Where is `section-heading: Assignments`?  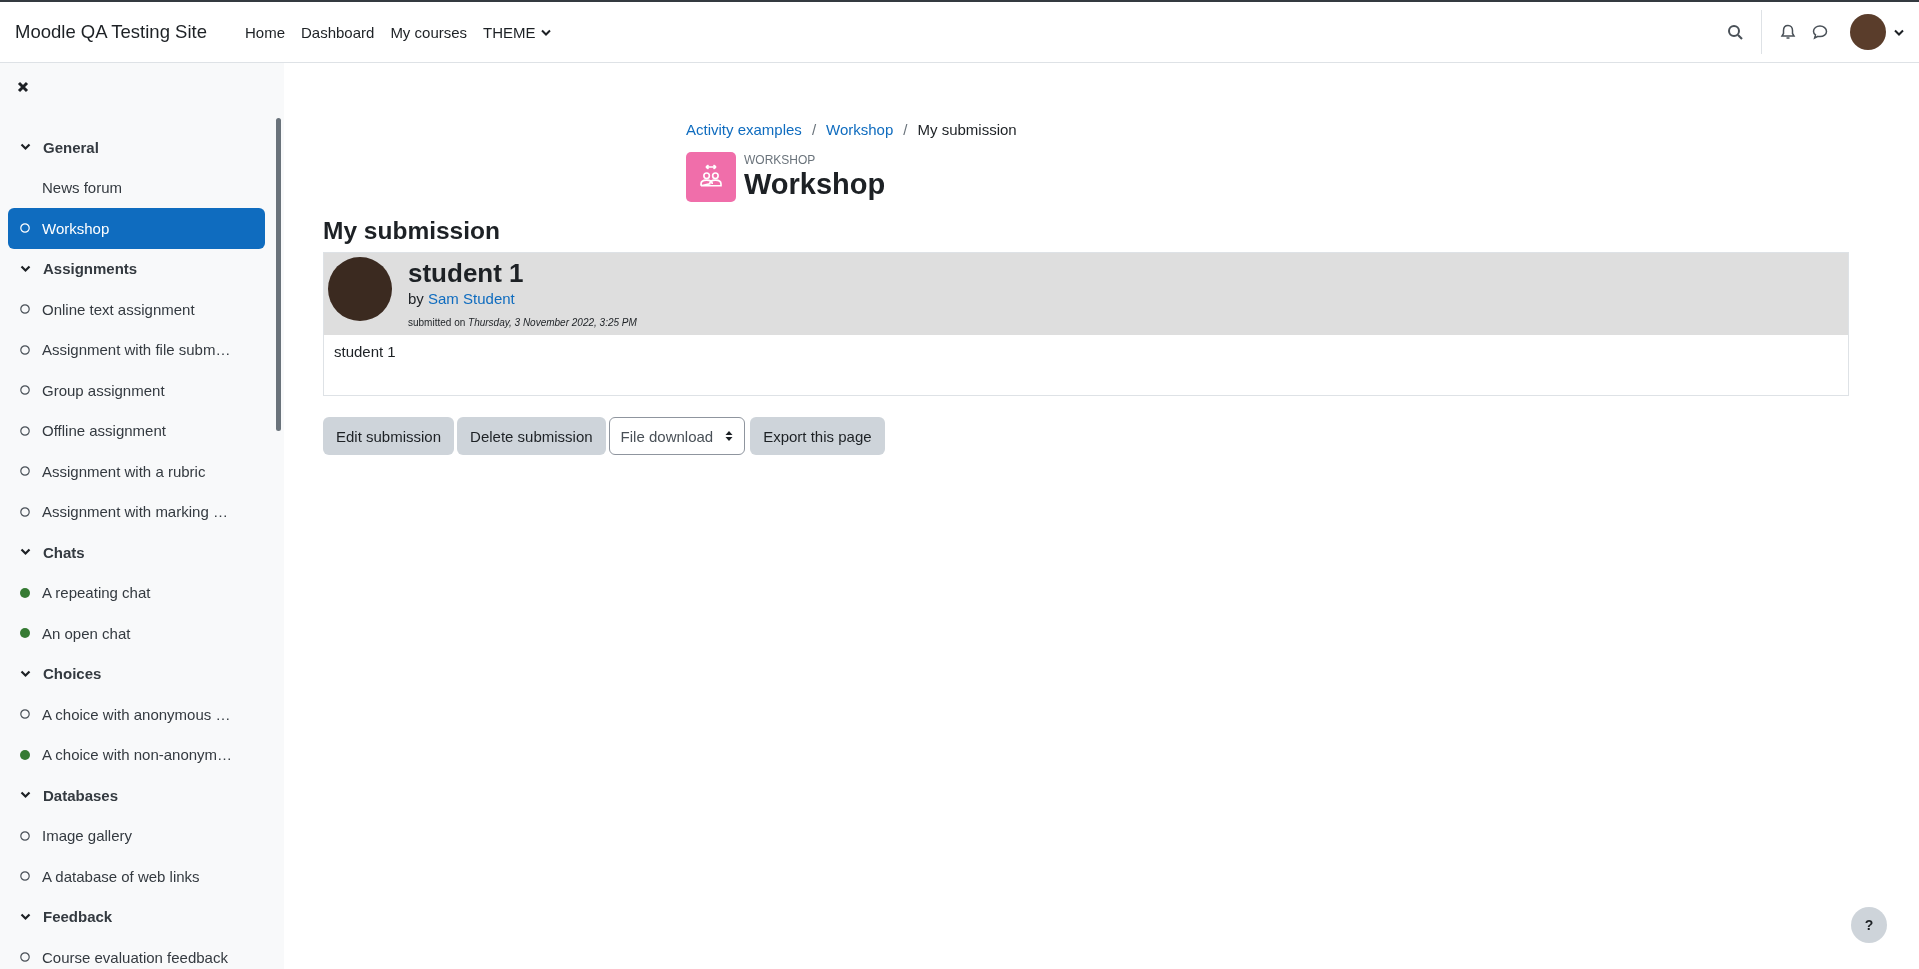 section-heading: Assignments is located at coordinates (136, 268).